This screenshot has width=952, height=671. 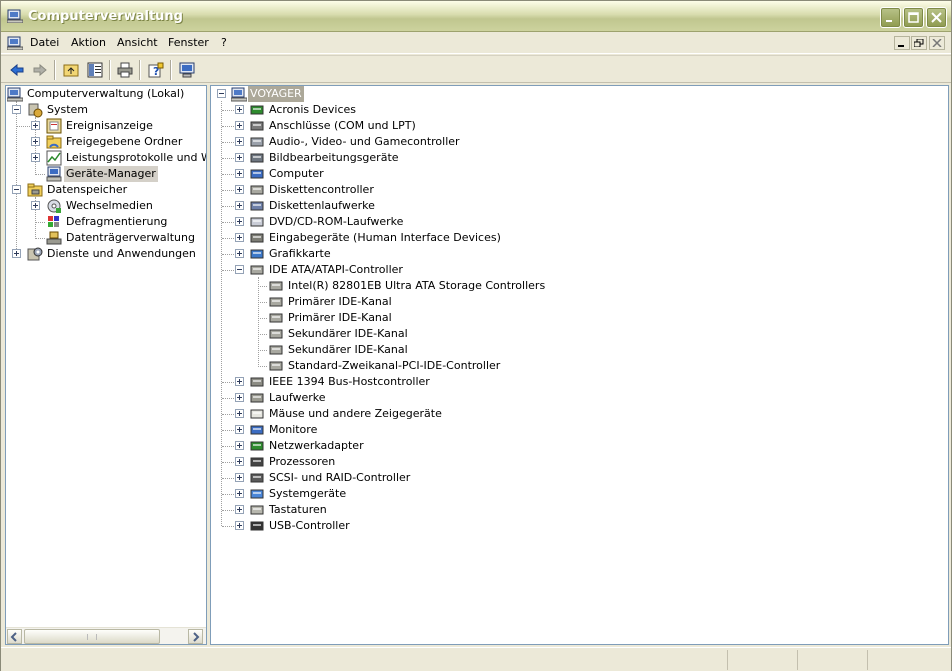 I want to click on tree-label: Computerverwaltung (Lokal), so click(x=106, y=93).